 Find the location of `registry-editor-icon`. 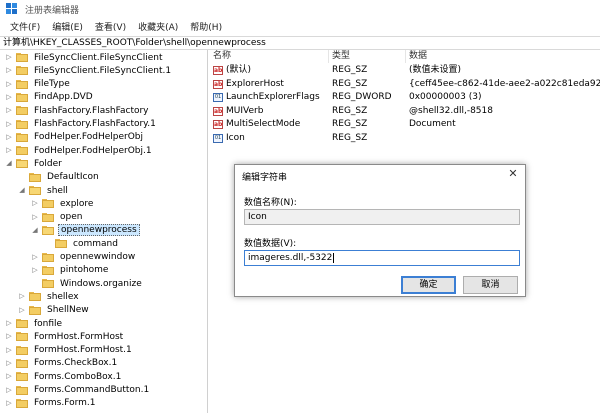

registry-editor-icon is located at coordinates (12, 9).